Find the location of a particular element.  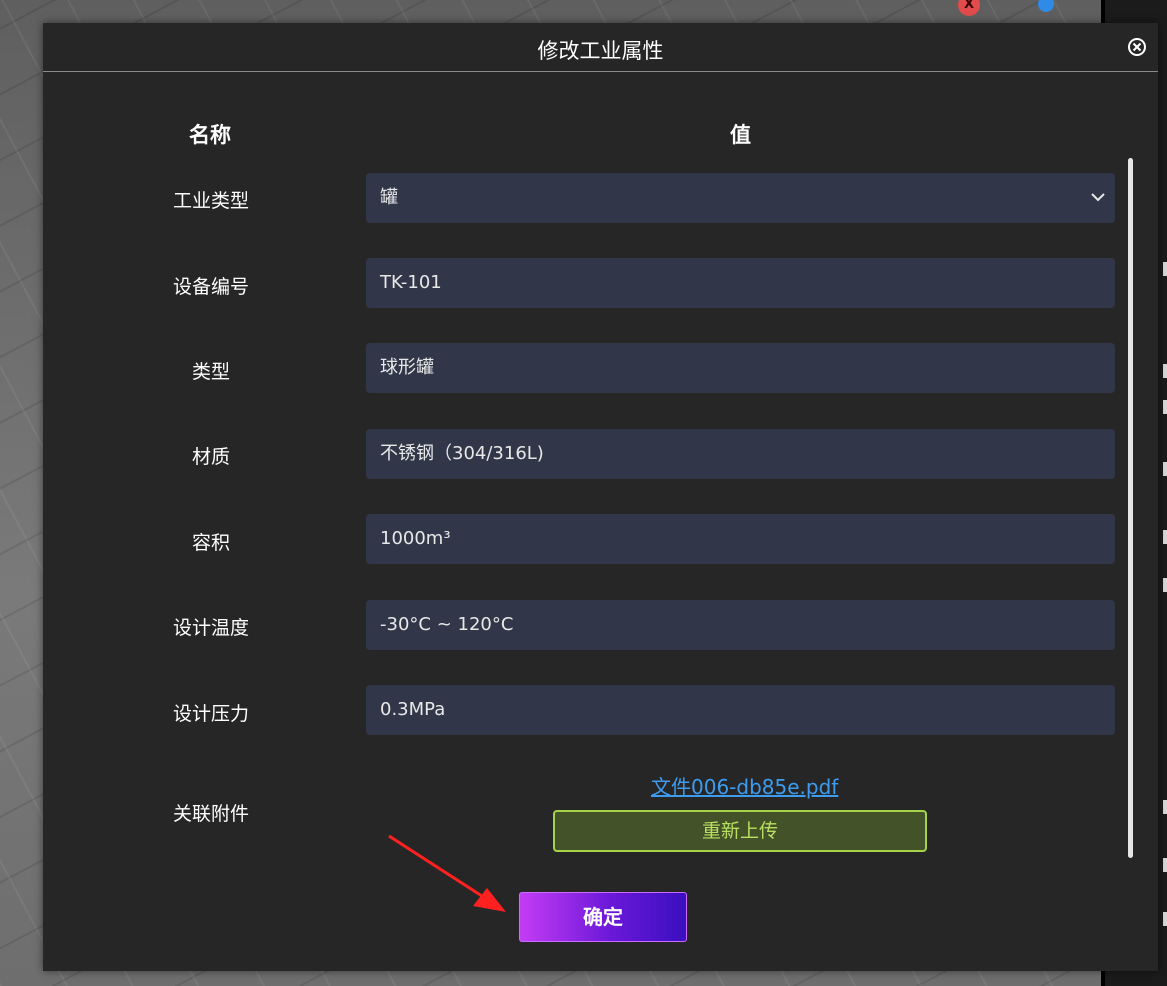

label-industrial-type: 工业类型 is located at coordinates (210, 201).